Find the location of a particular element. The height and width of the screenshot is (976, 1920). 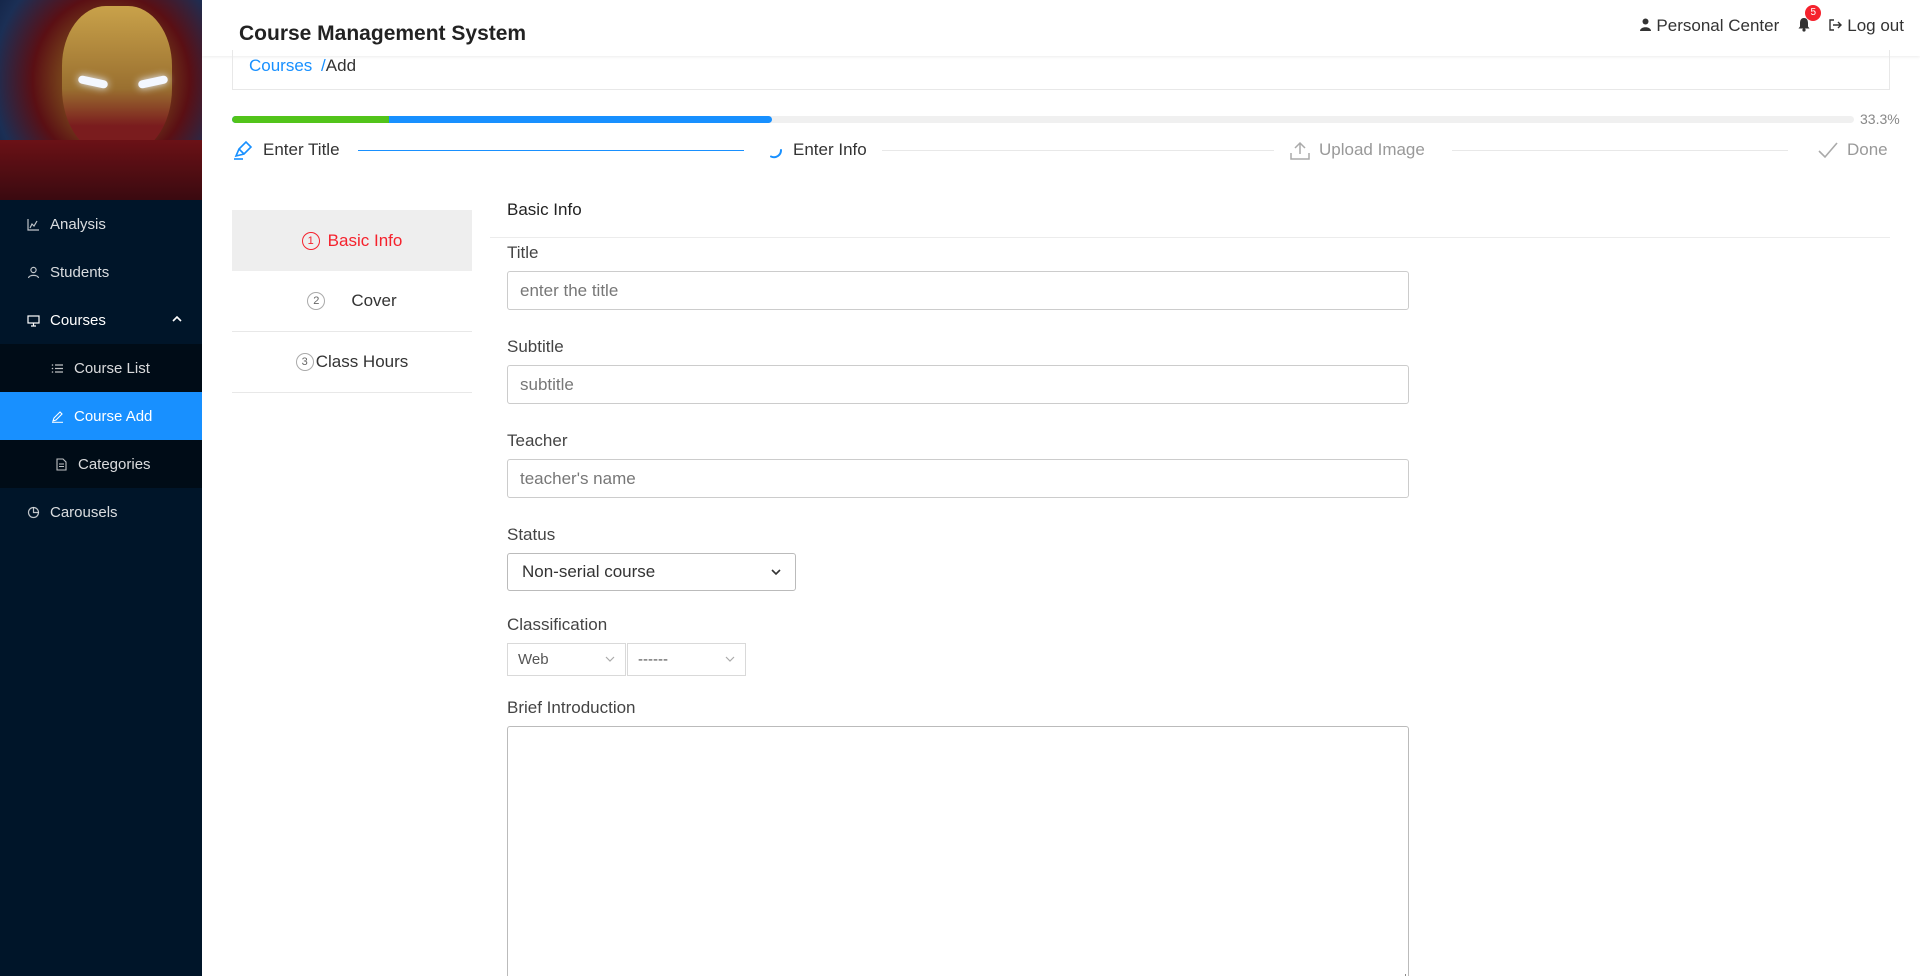

tab-basic-info: 1 Basic Info is located at coordinates (352, 240).